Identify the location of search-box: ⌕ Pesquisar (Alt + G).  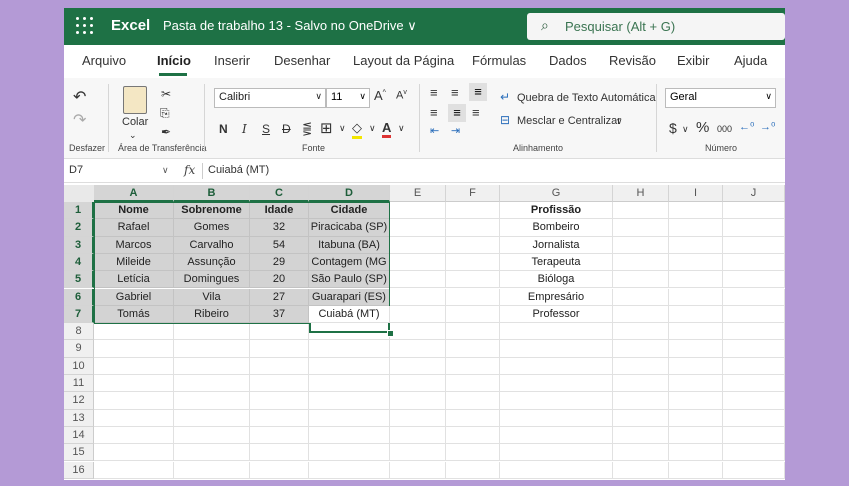
(656, 26).